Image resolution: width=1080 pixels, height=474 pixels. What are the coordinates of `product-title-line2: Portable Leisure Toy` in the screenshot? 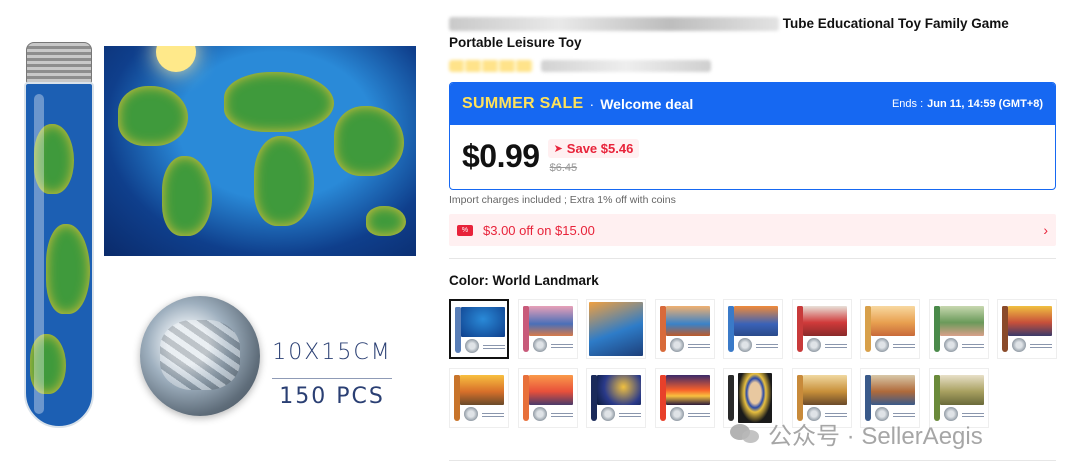 It's located at (515, 42).